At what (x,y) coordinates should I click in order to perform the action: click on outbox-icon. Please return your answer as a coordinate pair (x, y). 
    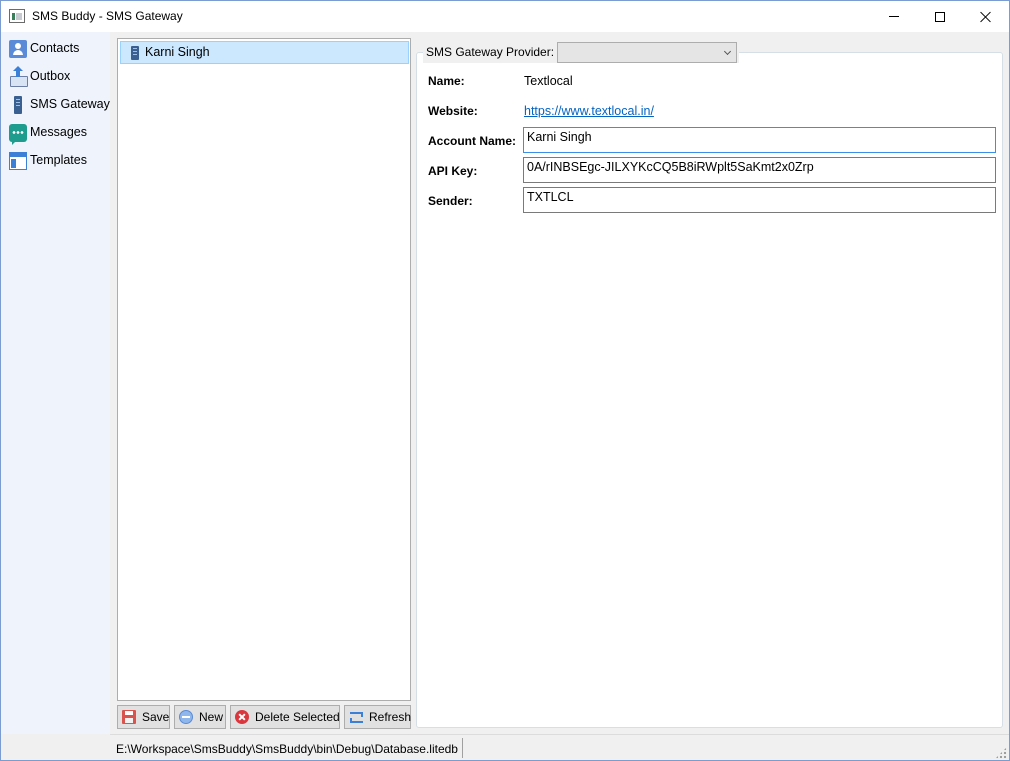
    Looking at the image, I should click on (18, 76).